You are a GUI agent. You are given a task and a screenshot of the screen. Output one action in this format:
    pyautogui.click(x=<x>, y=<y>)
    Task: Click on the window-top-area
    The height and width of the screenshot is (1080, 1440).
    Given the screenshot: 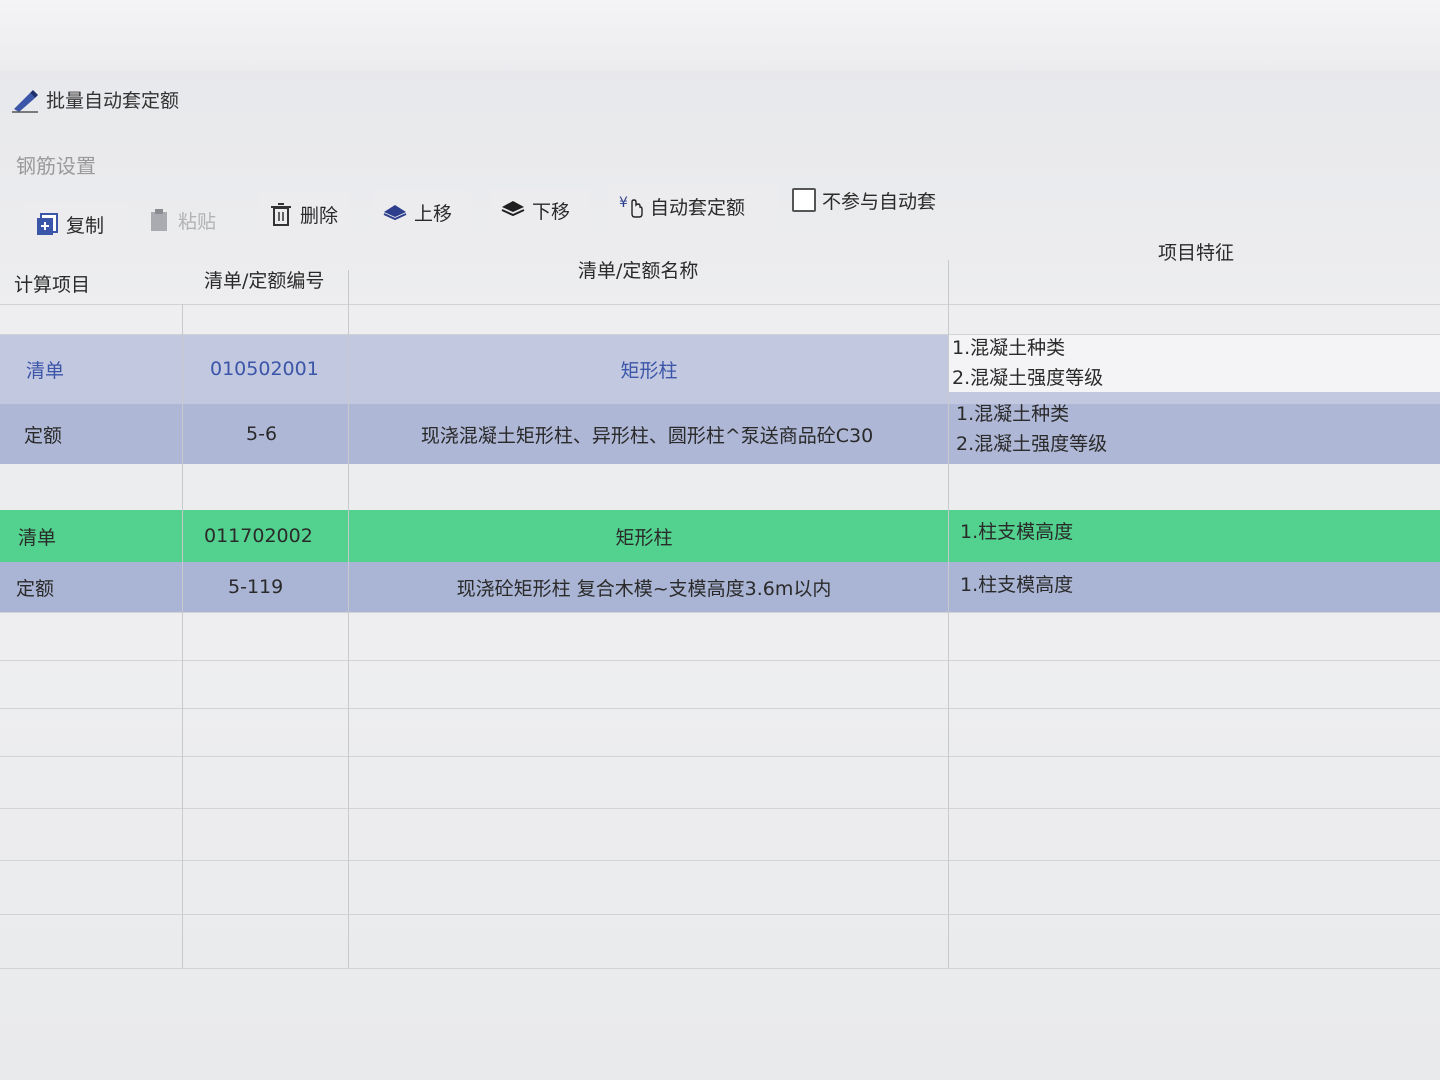 What is the action you would take?
    pyautogui.click(x=720, y=35)
    